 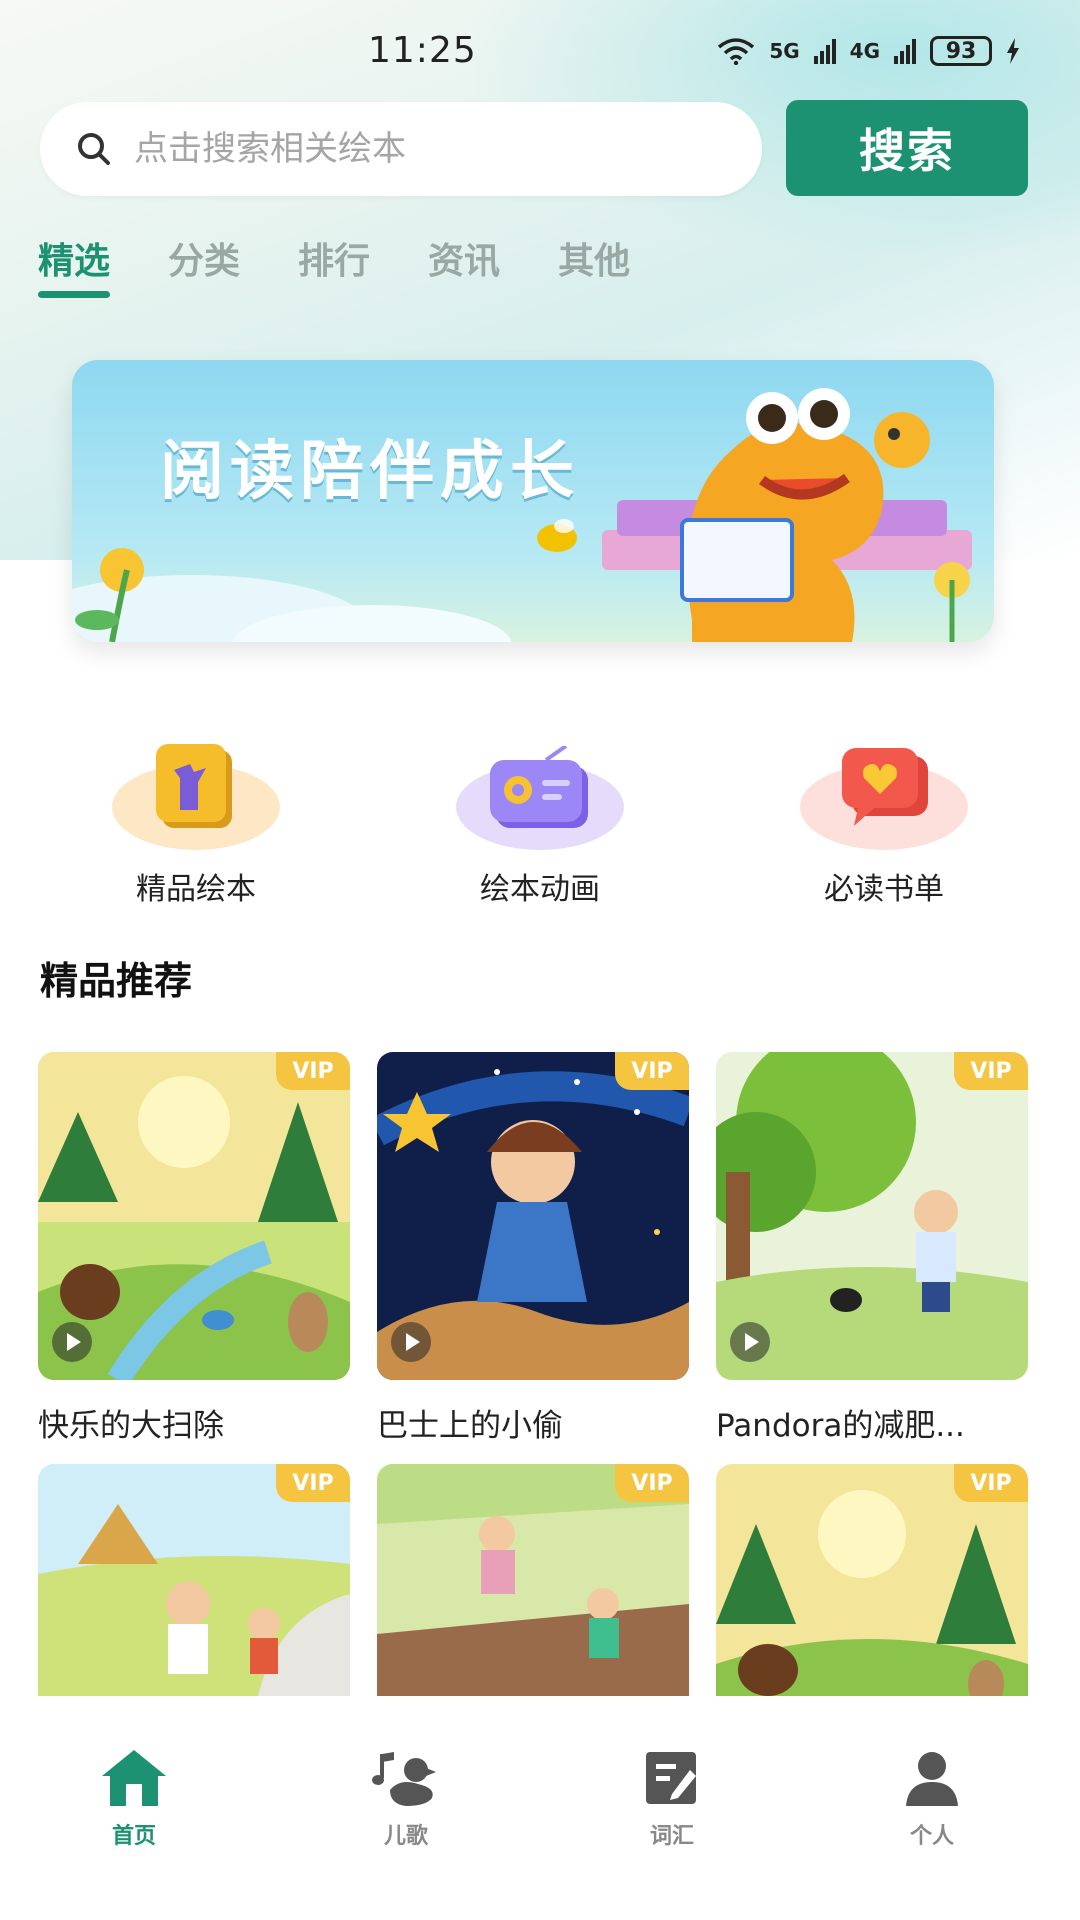 I want to click on battery-level: 93, so click(x=961, y=51).